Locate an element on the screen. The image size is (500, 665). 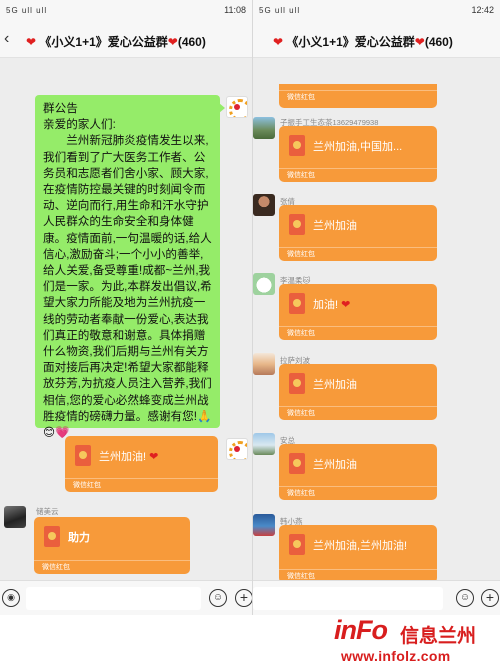
status-bar: 5G ull ull 11:08 is located at coordinates (126, 11).